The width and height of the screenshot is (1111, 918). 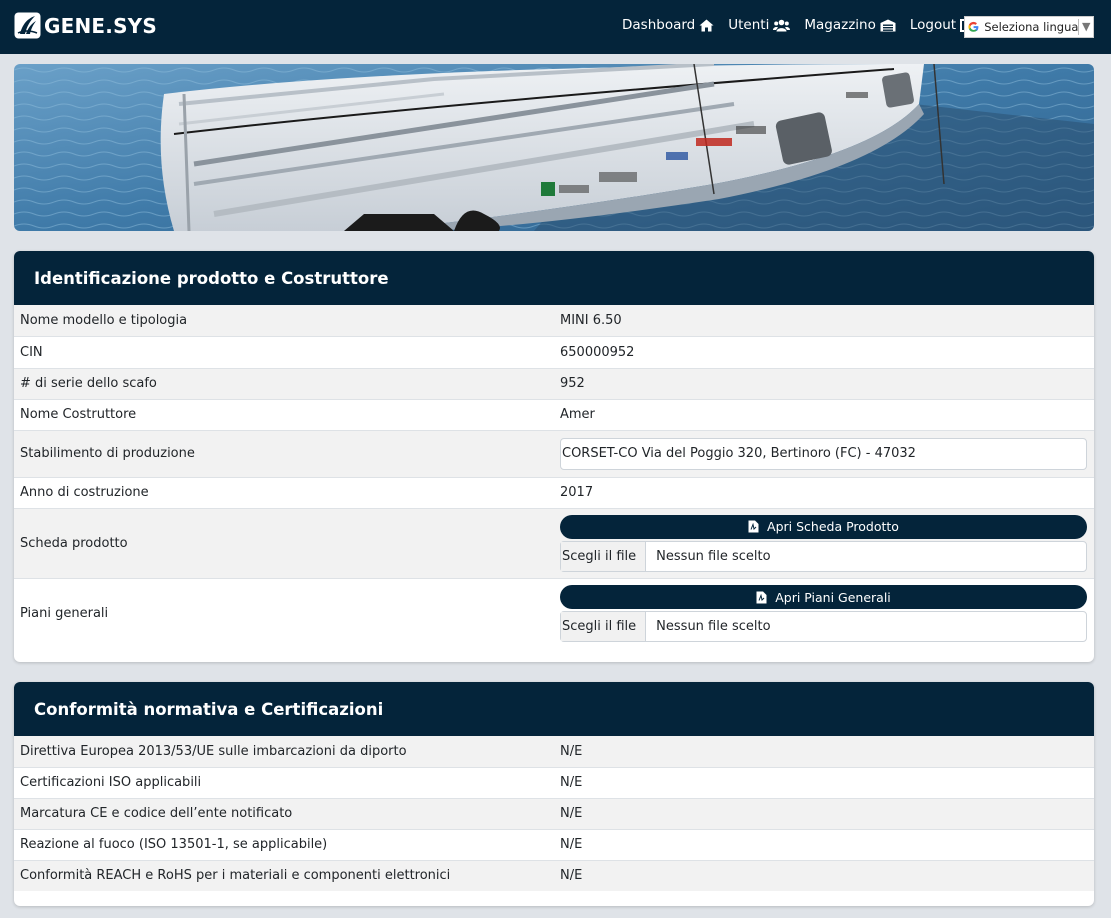 I want to click on nav-dashboard-label: Dashboard, so click(x=659, y=25).